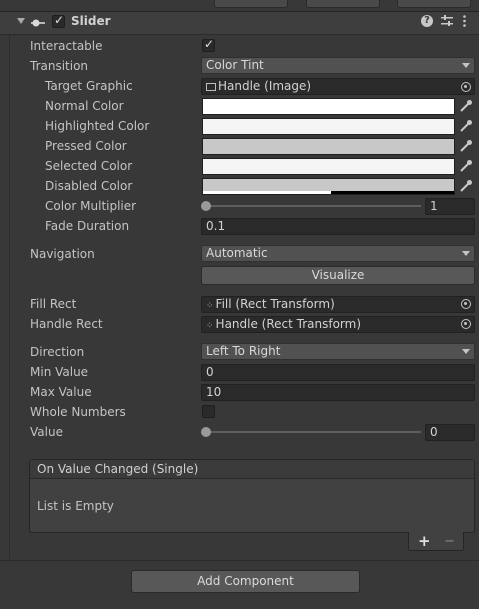  Describe the element at coordinates (449, 541) in the screenshot. I see `remove-event-button: −` at that location.